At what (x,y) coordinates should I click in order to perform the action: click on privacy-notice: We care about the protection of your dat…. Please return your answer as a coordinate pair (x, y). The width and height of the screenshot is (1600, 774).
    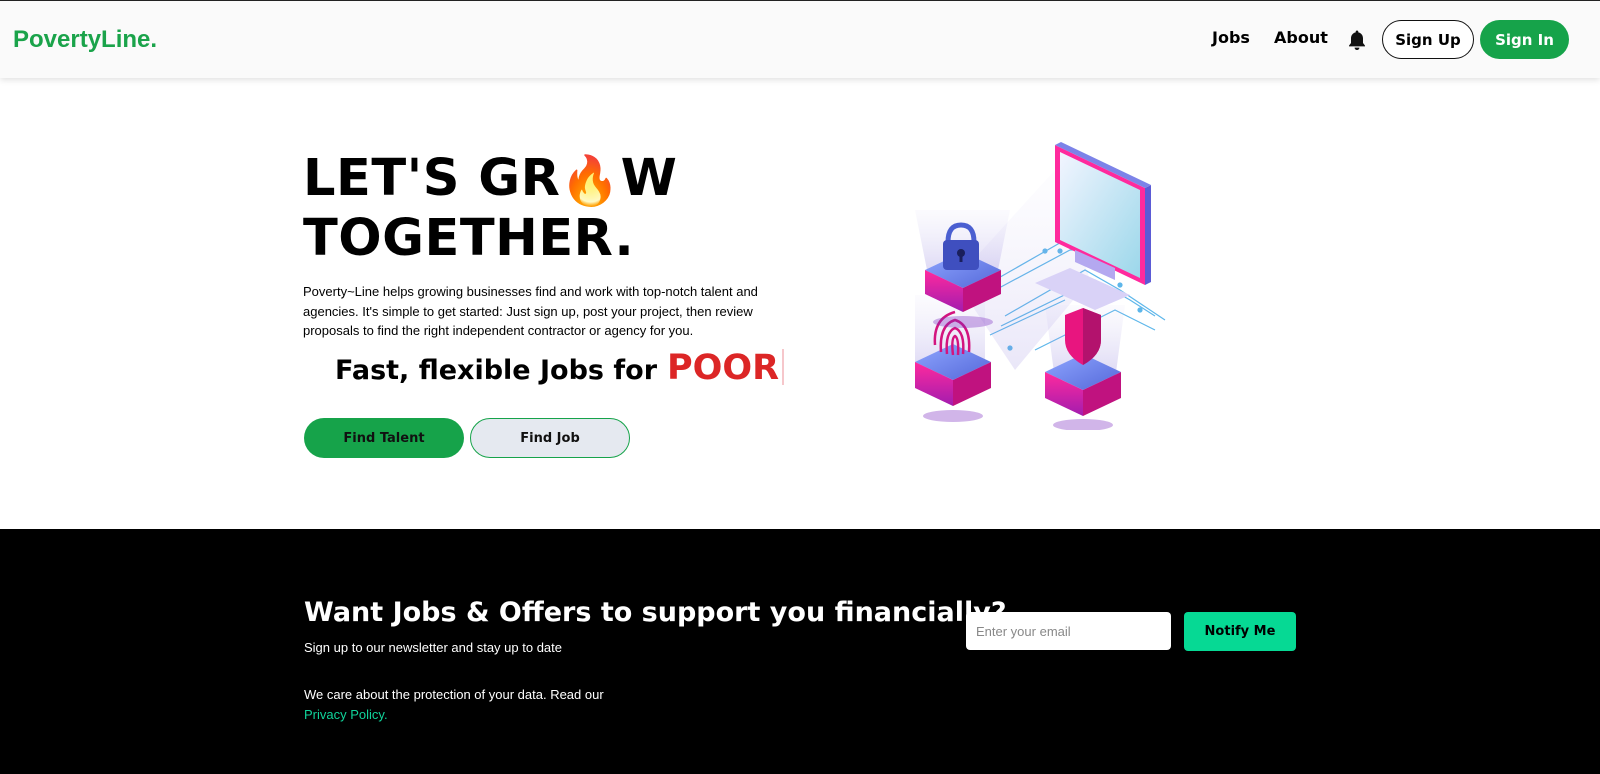
    Looking at the image, I should click on (469, 705).